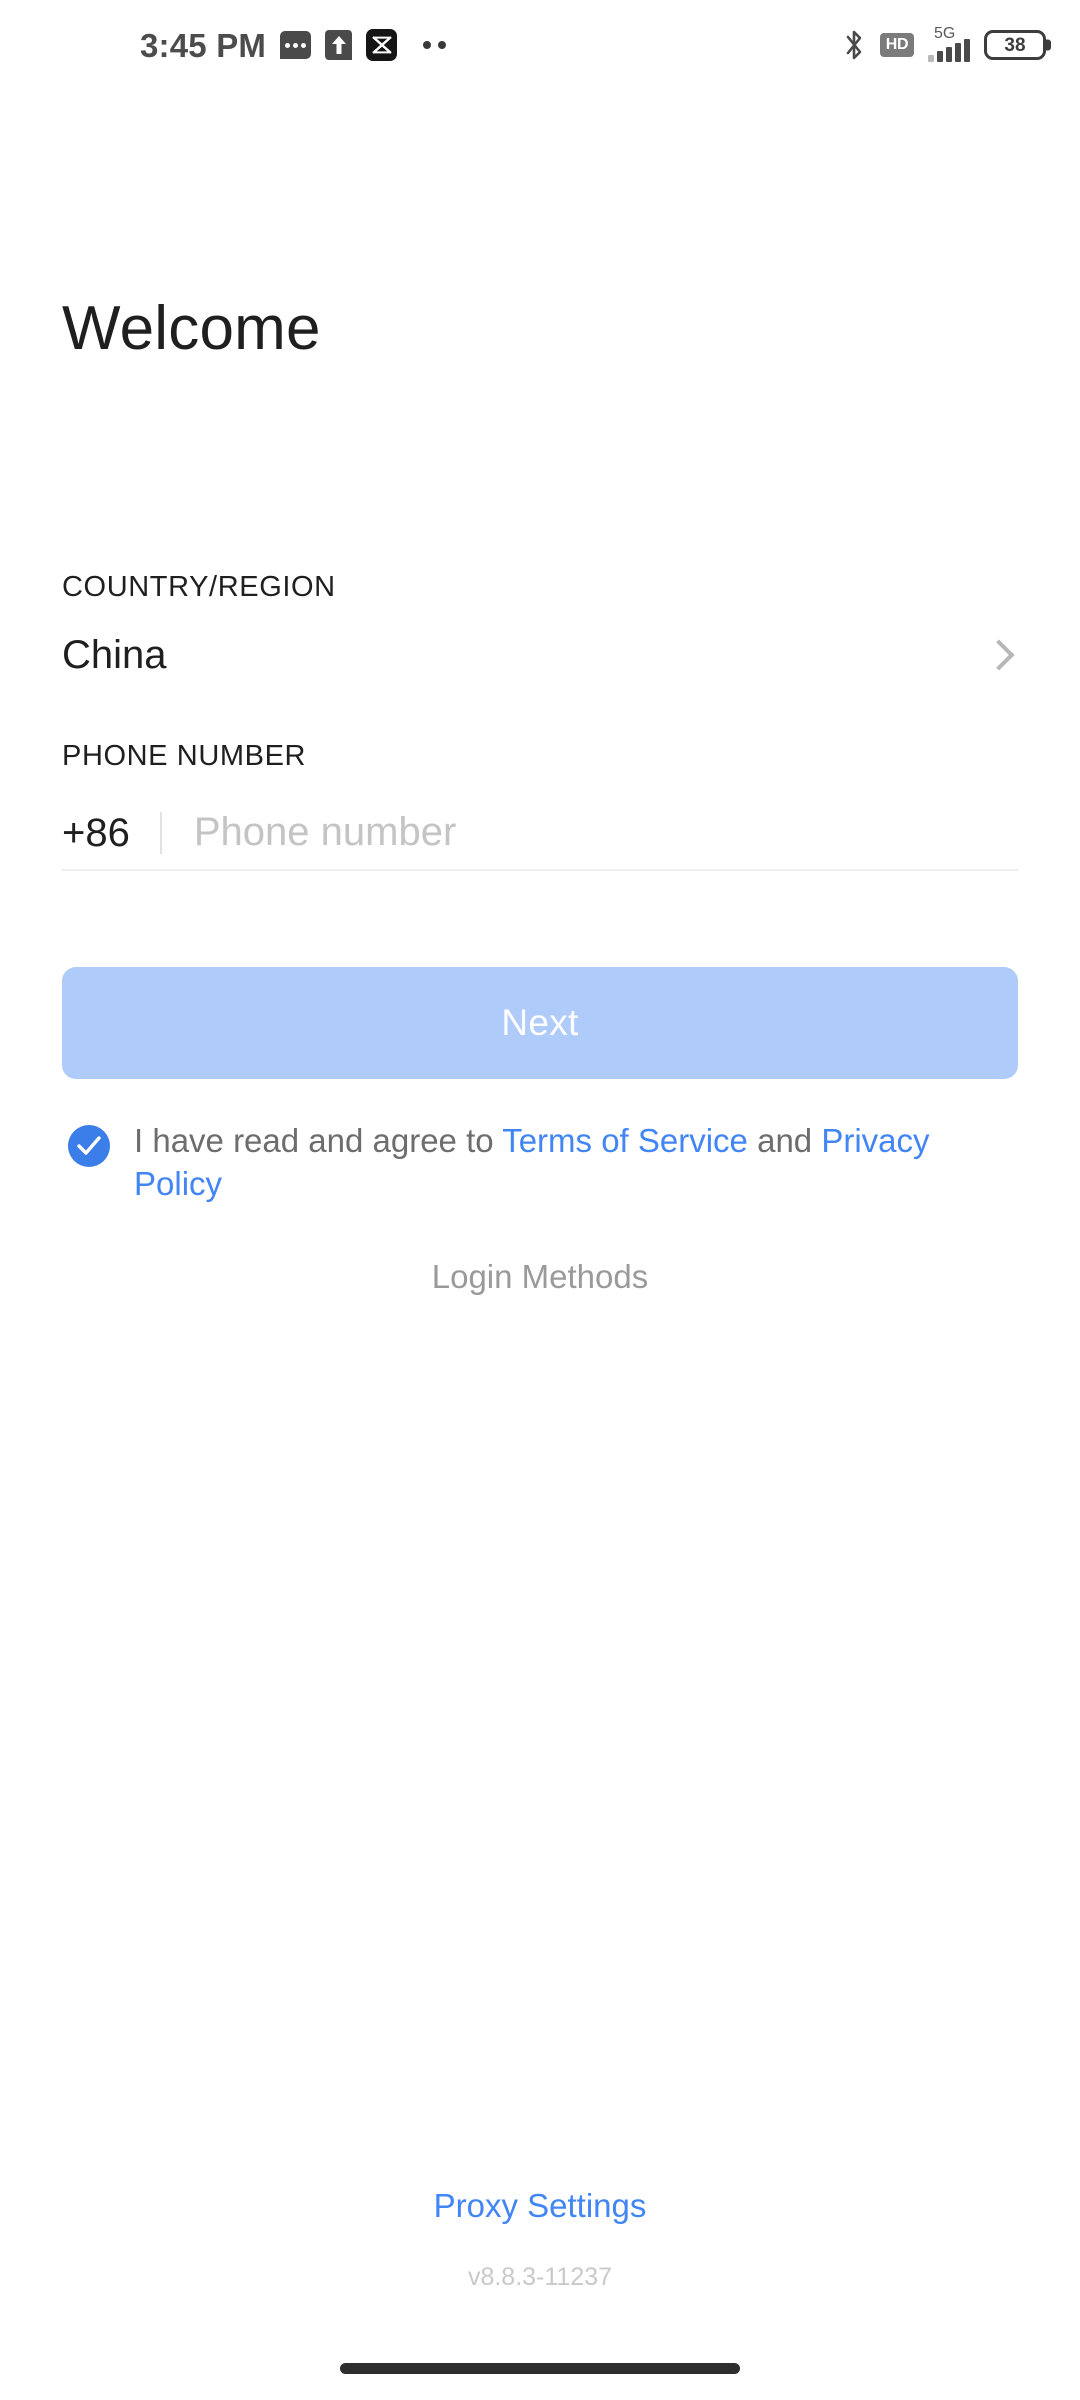  I want to click on country-region-field: COUNTRY/REGION China, so click(540, 628).